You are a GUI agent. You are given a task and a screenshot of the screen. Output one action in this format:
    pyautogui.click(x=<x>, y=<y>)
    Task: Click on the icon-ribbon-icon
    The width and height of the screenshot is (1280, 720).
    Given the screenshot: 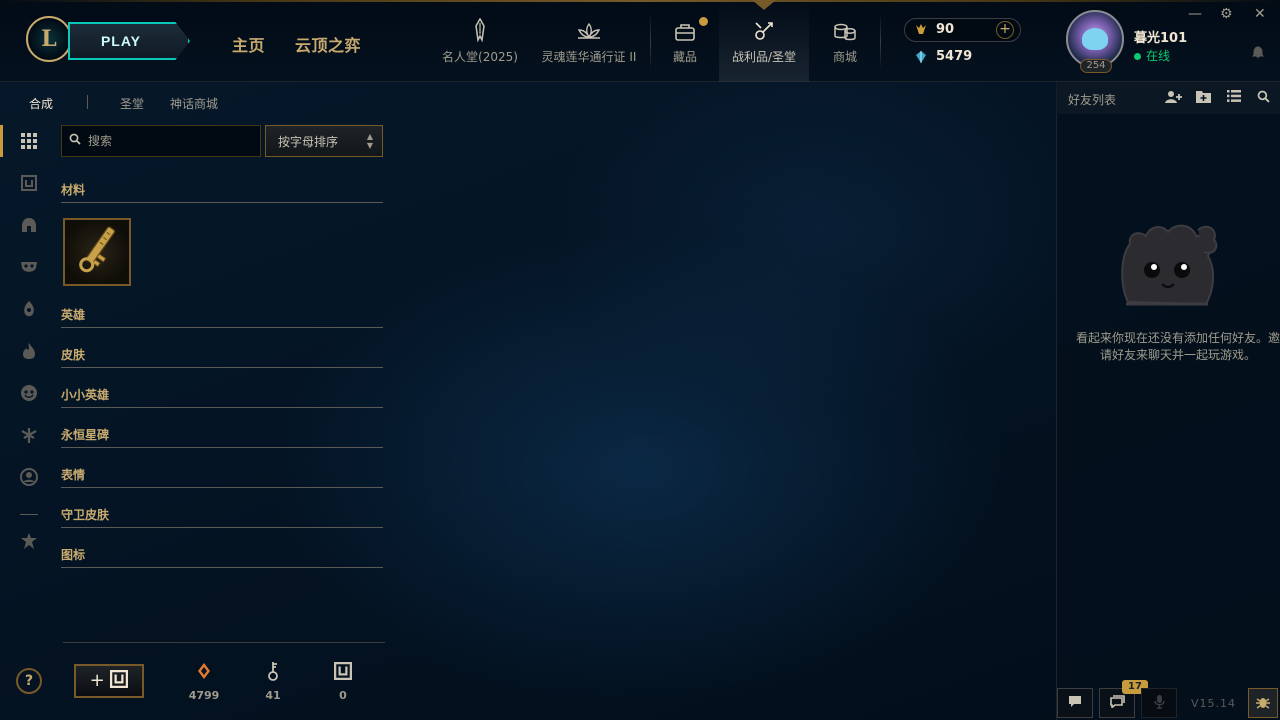 What is the action you would take?
    pyautogui.click(x=29, y=541)
    